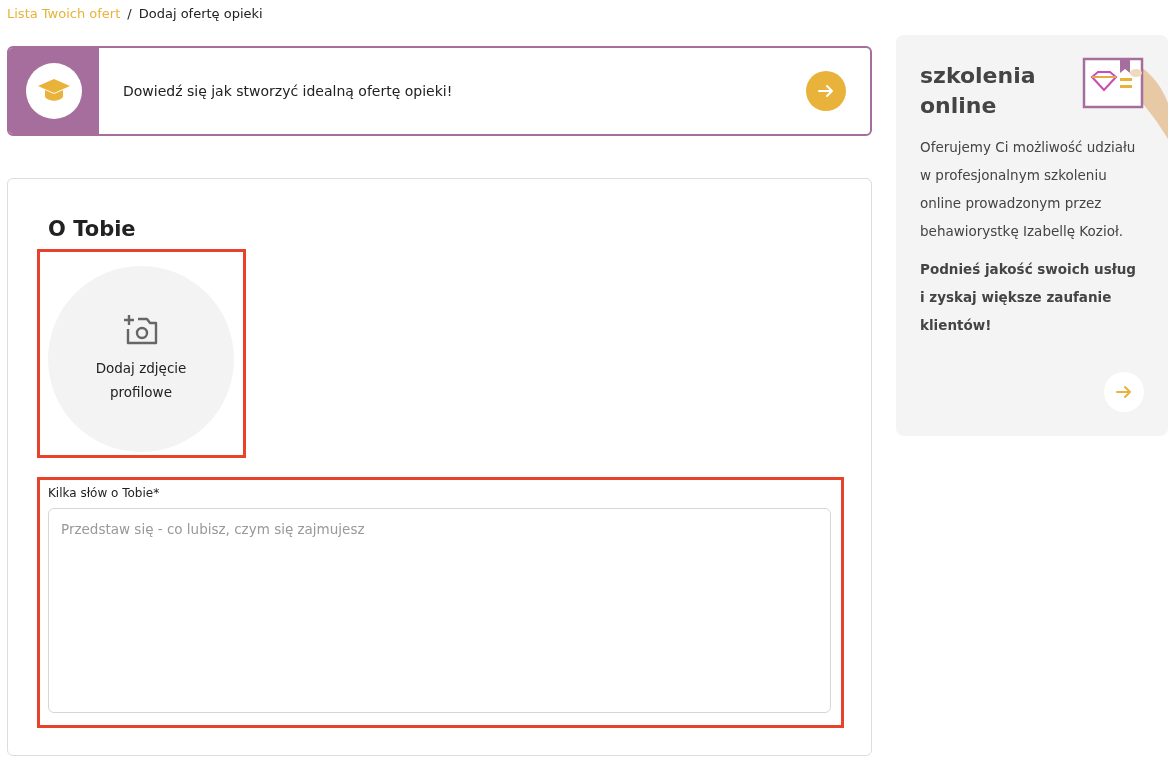  What do you see at coordinates (92, 229) in the screenshot?
I see `section-title: O Tobie` at bounding box center [92, 229].